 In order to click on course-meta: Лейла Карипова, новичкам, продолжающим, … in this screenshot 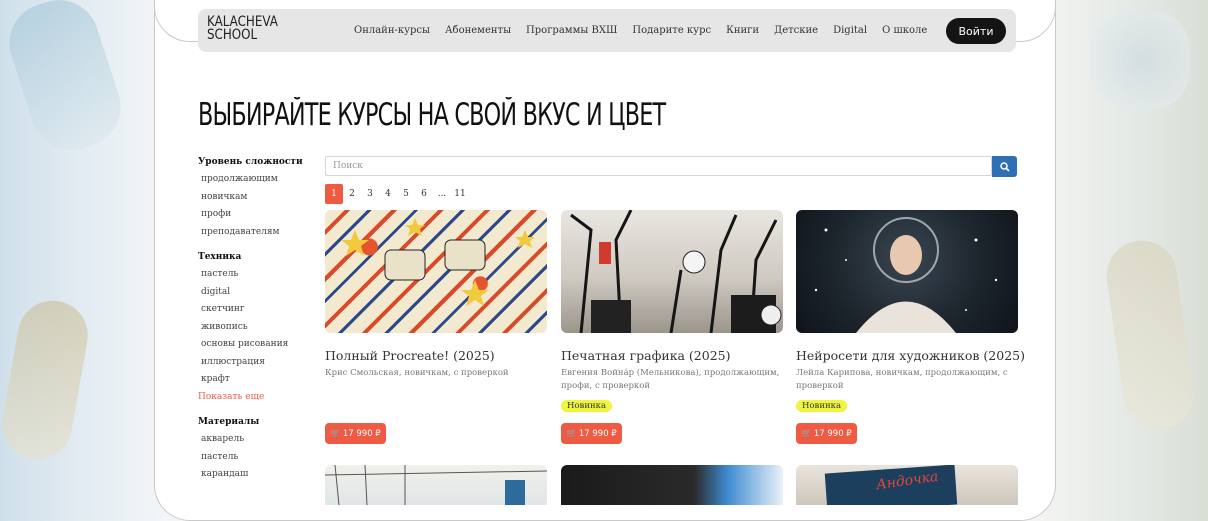, I will do `click(902, 379)`.